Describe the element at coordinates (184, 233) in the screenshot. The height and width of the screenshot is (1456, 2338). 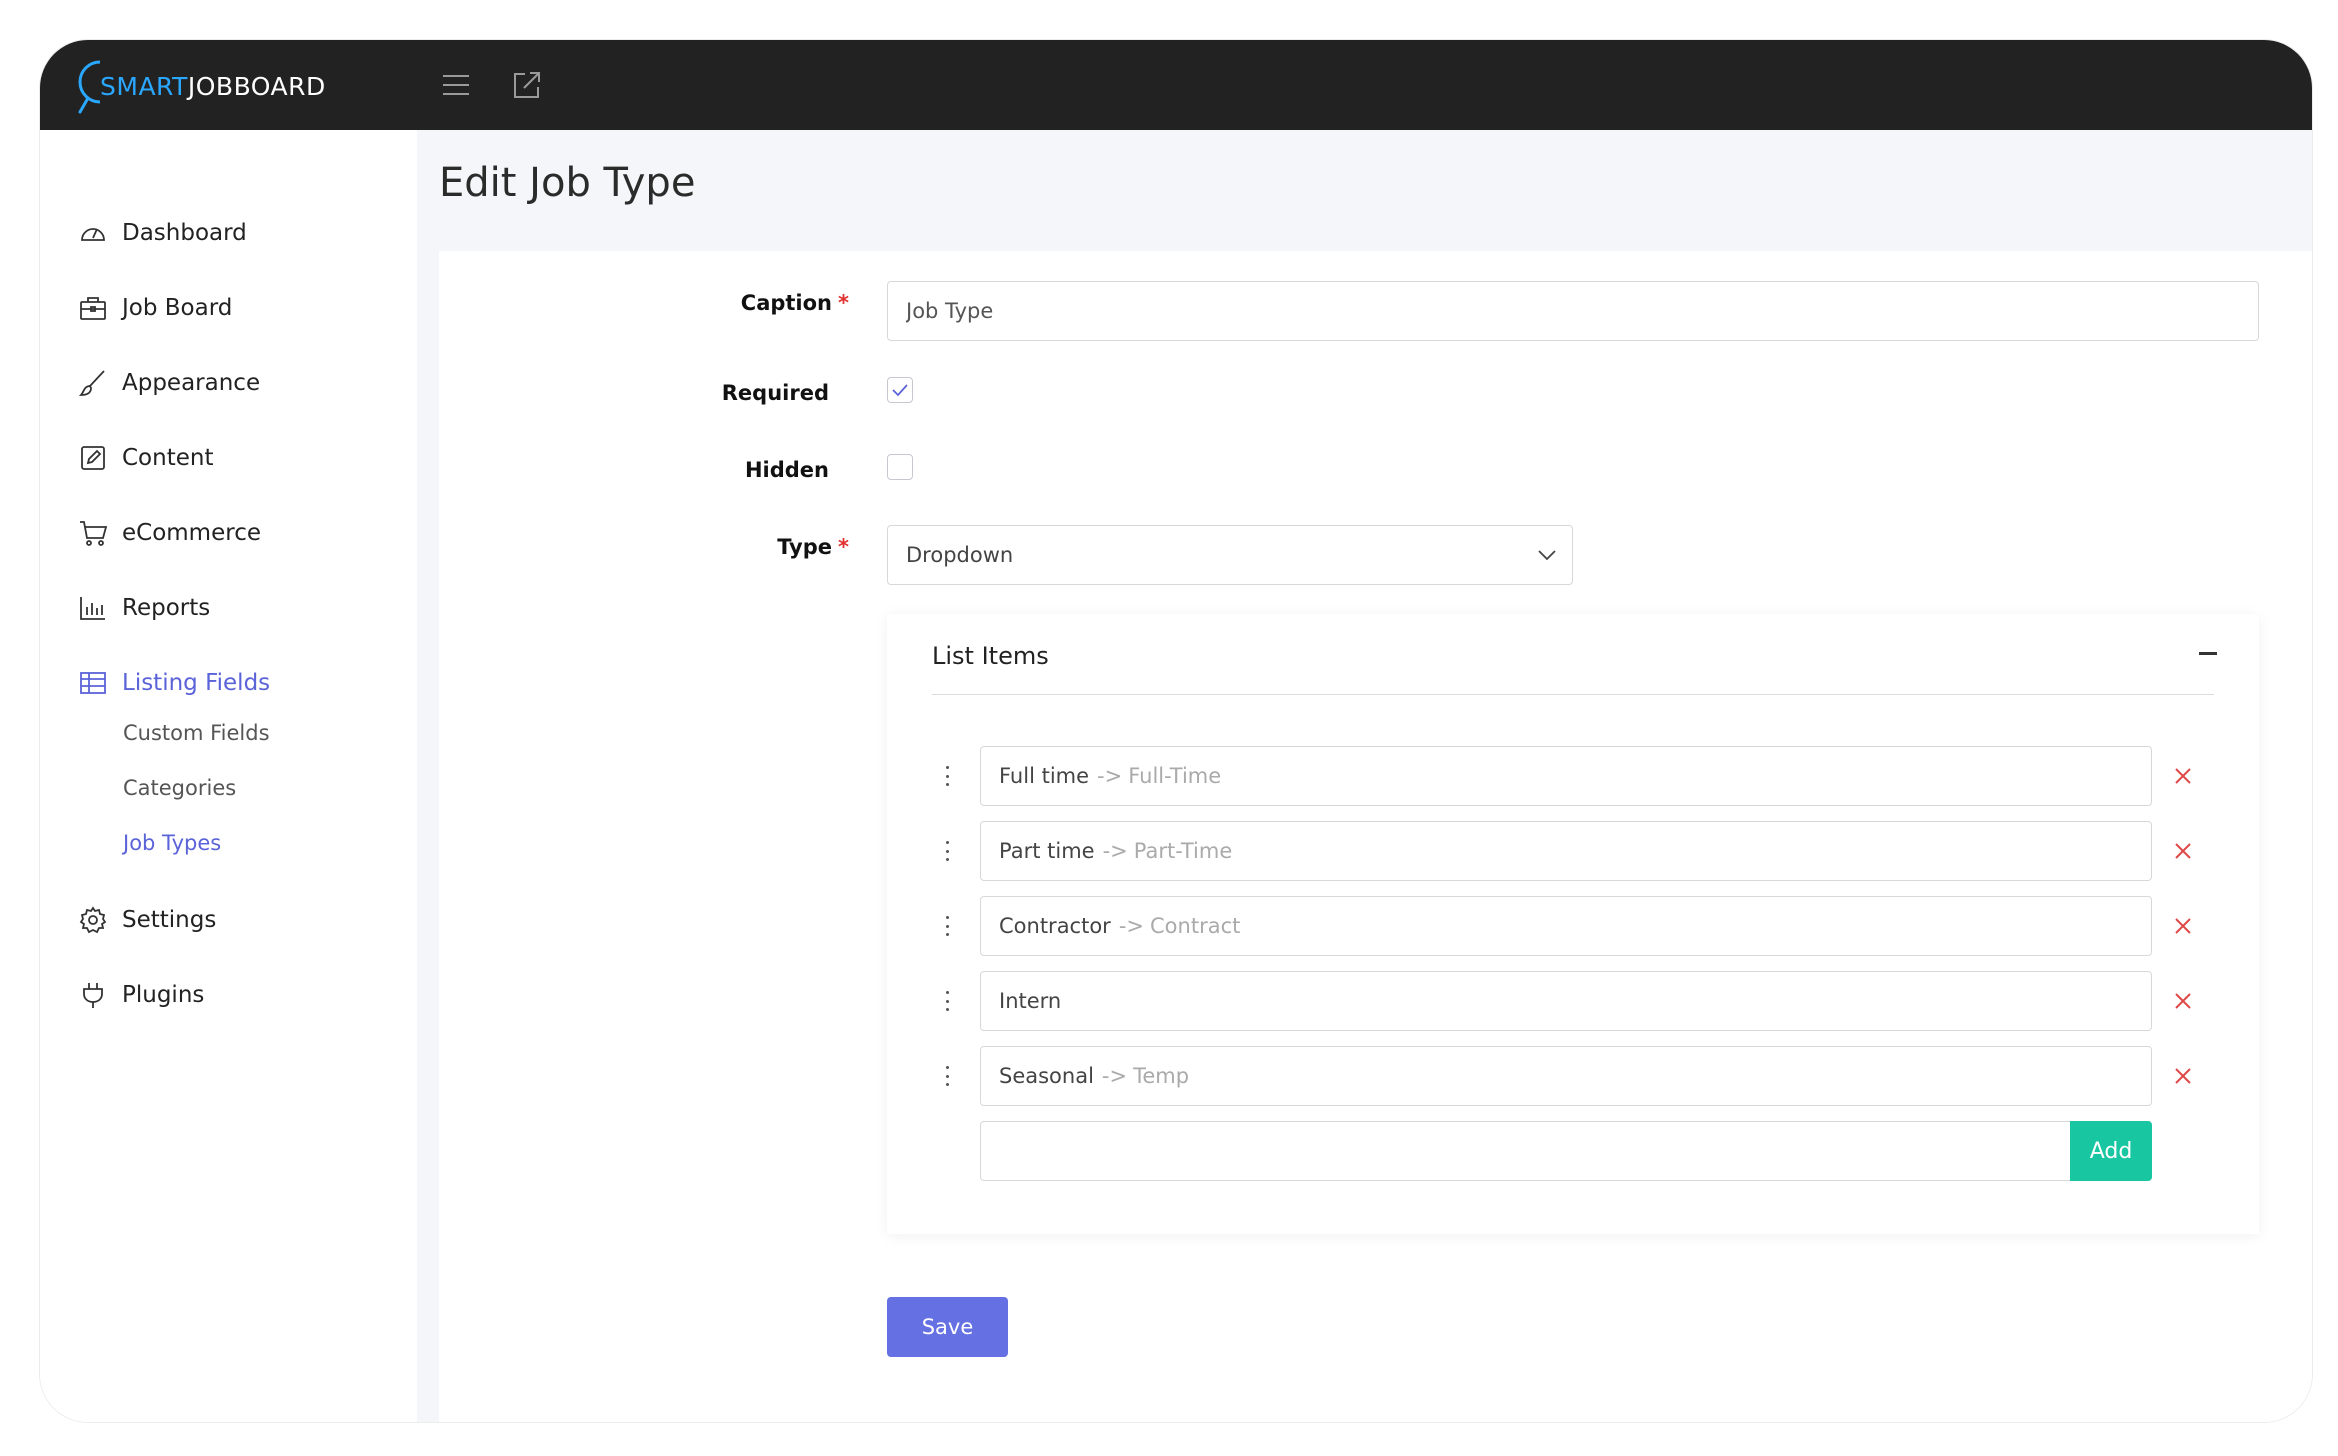
I see `sidebar-item-label: Dashboard` at that location.